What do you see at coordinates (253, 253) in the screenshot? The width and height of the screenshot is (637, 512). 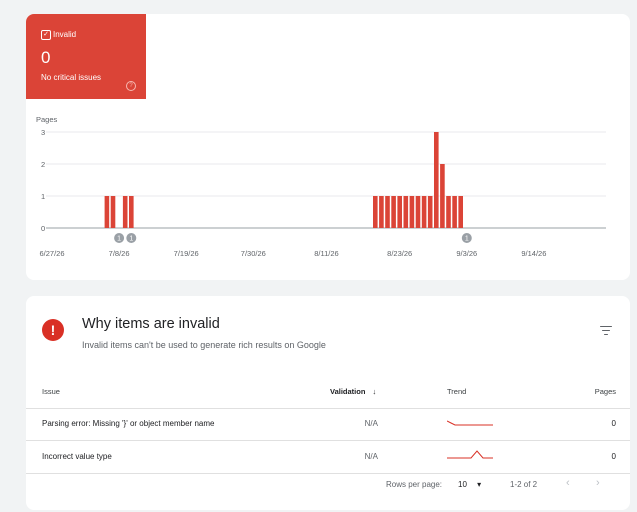 I see `x-tick-label: 7/30/26` at bounding box center [253, 253].